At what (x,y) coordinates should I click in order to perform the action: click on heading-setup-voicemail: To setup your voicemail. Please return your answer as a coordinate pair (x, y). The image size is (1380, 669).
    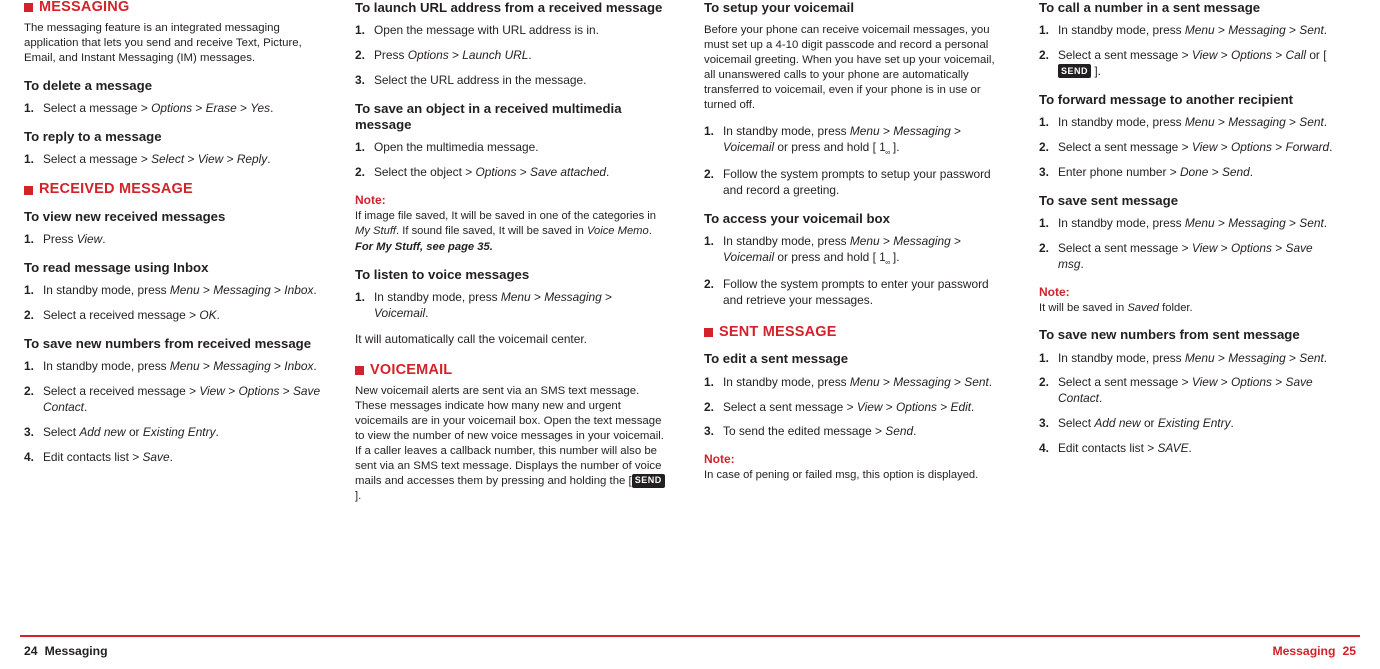
    Looking at the image, I should click on (779, 7).